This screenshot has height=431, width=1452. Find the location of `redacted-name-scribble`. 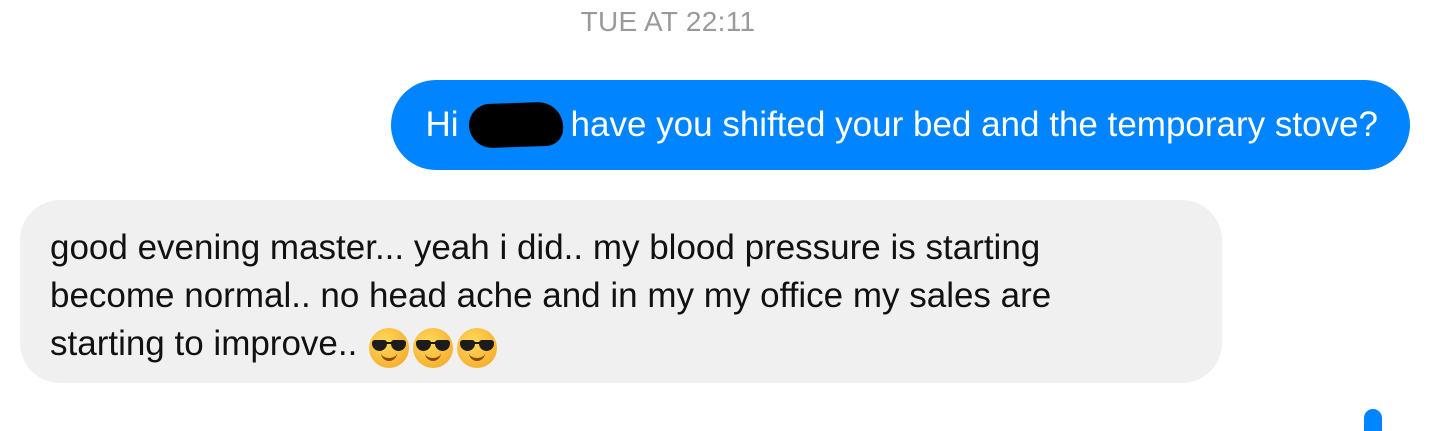

redacted-name-scribble is located at coordinates (515, 125).